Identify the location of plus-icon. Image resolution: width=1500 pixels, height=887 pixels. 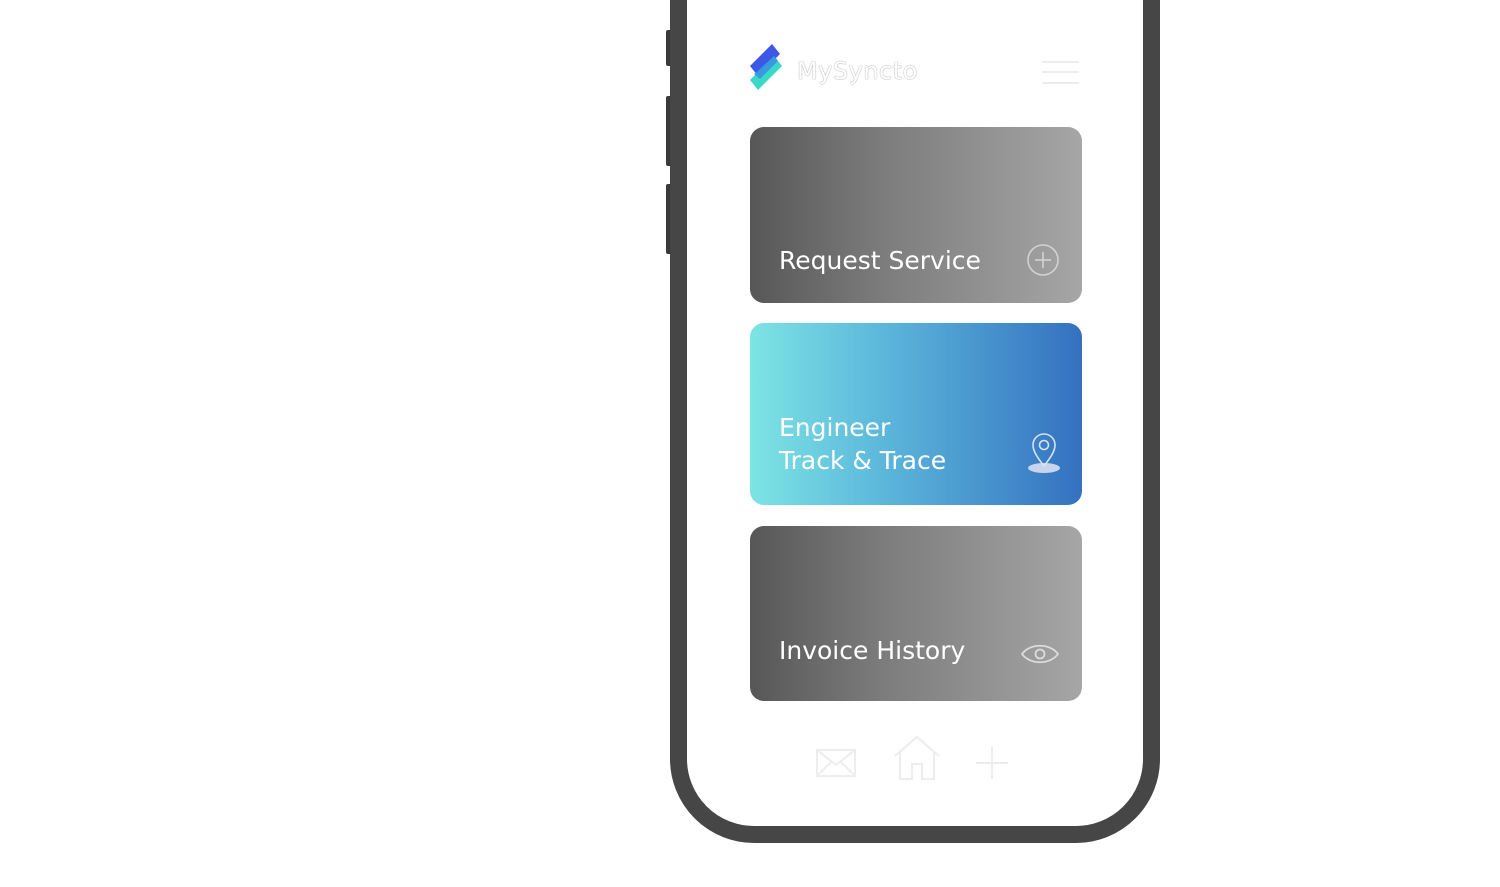
(992, 763).